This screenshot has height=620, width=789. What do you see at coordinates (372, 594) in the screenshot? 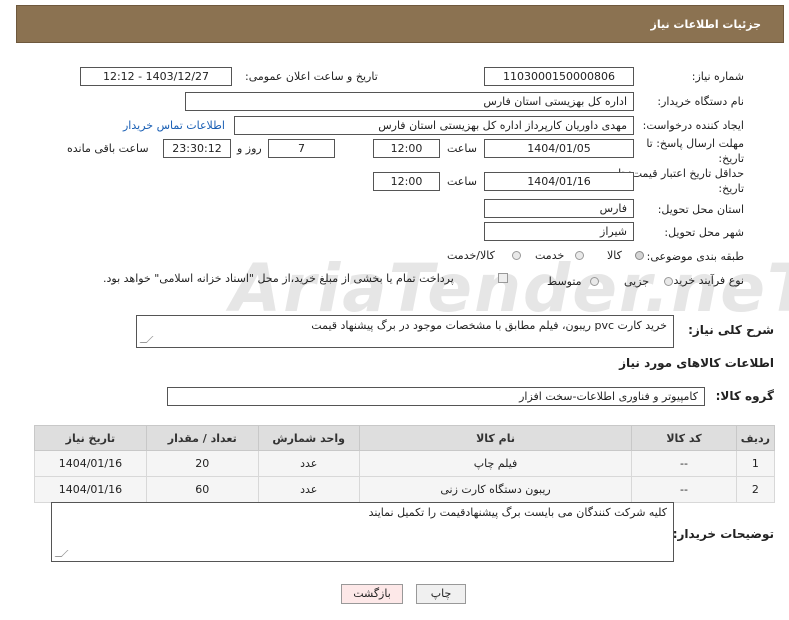
I see `back-button: بازگشت` at bounding box center [372, 594].